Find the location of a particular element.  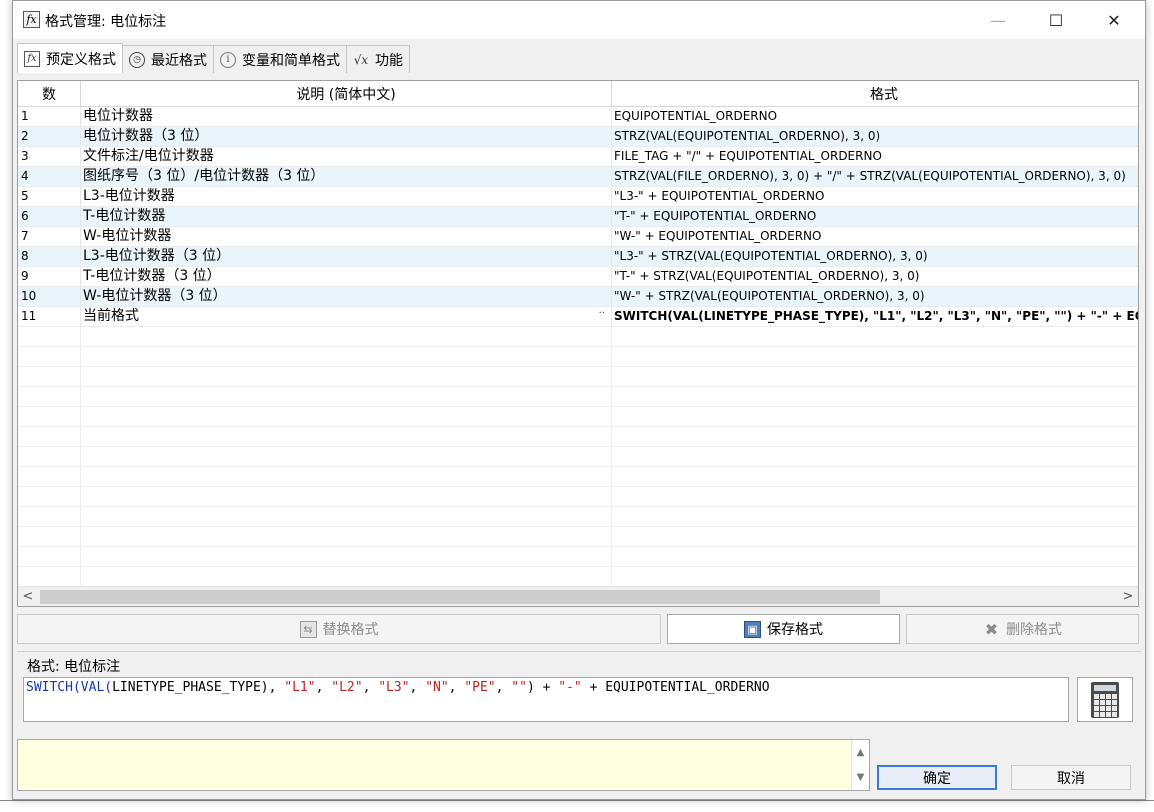

delete-x-icon: ✖ is located at coordinates (991, 629).